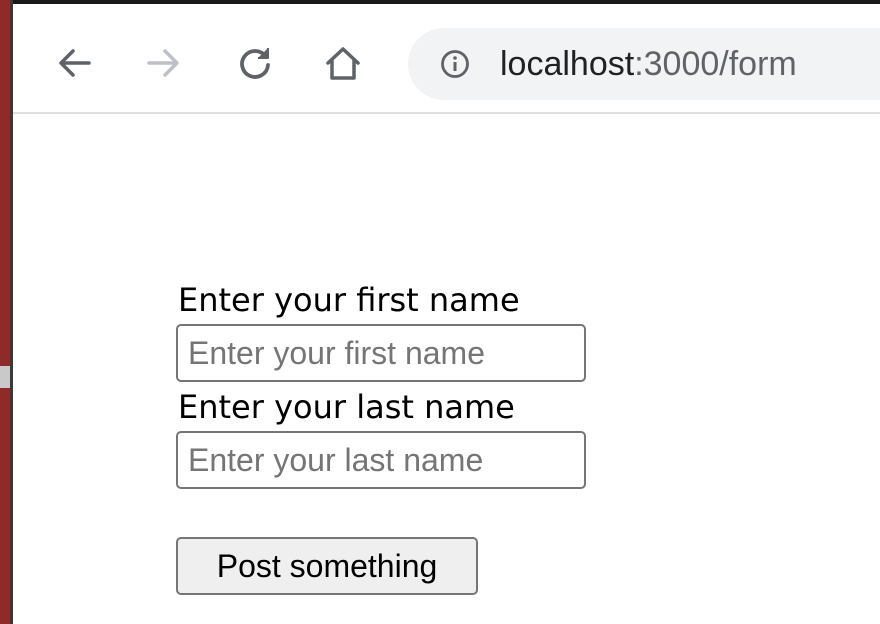 Image resolution: width=880 pixels, height=624 pixels. Describe the element at coordinates (567, 64) in the screenshot. I see `url-host: localhost` at that location.